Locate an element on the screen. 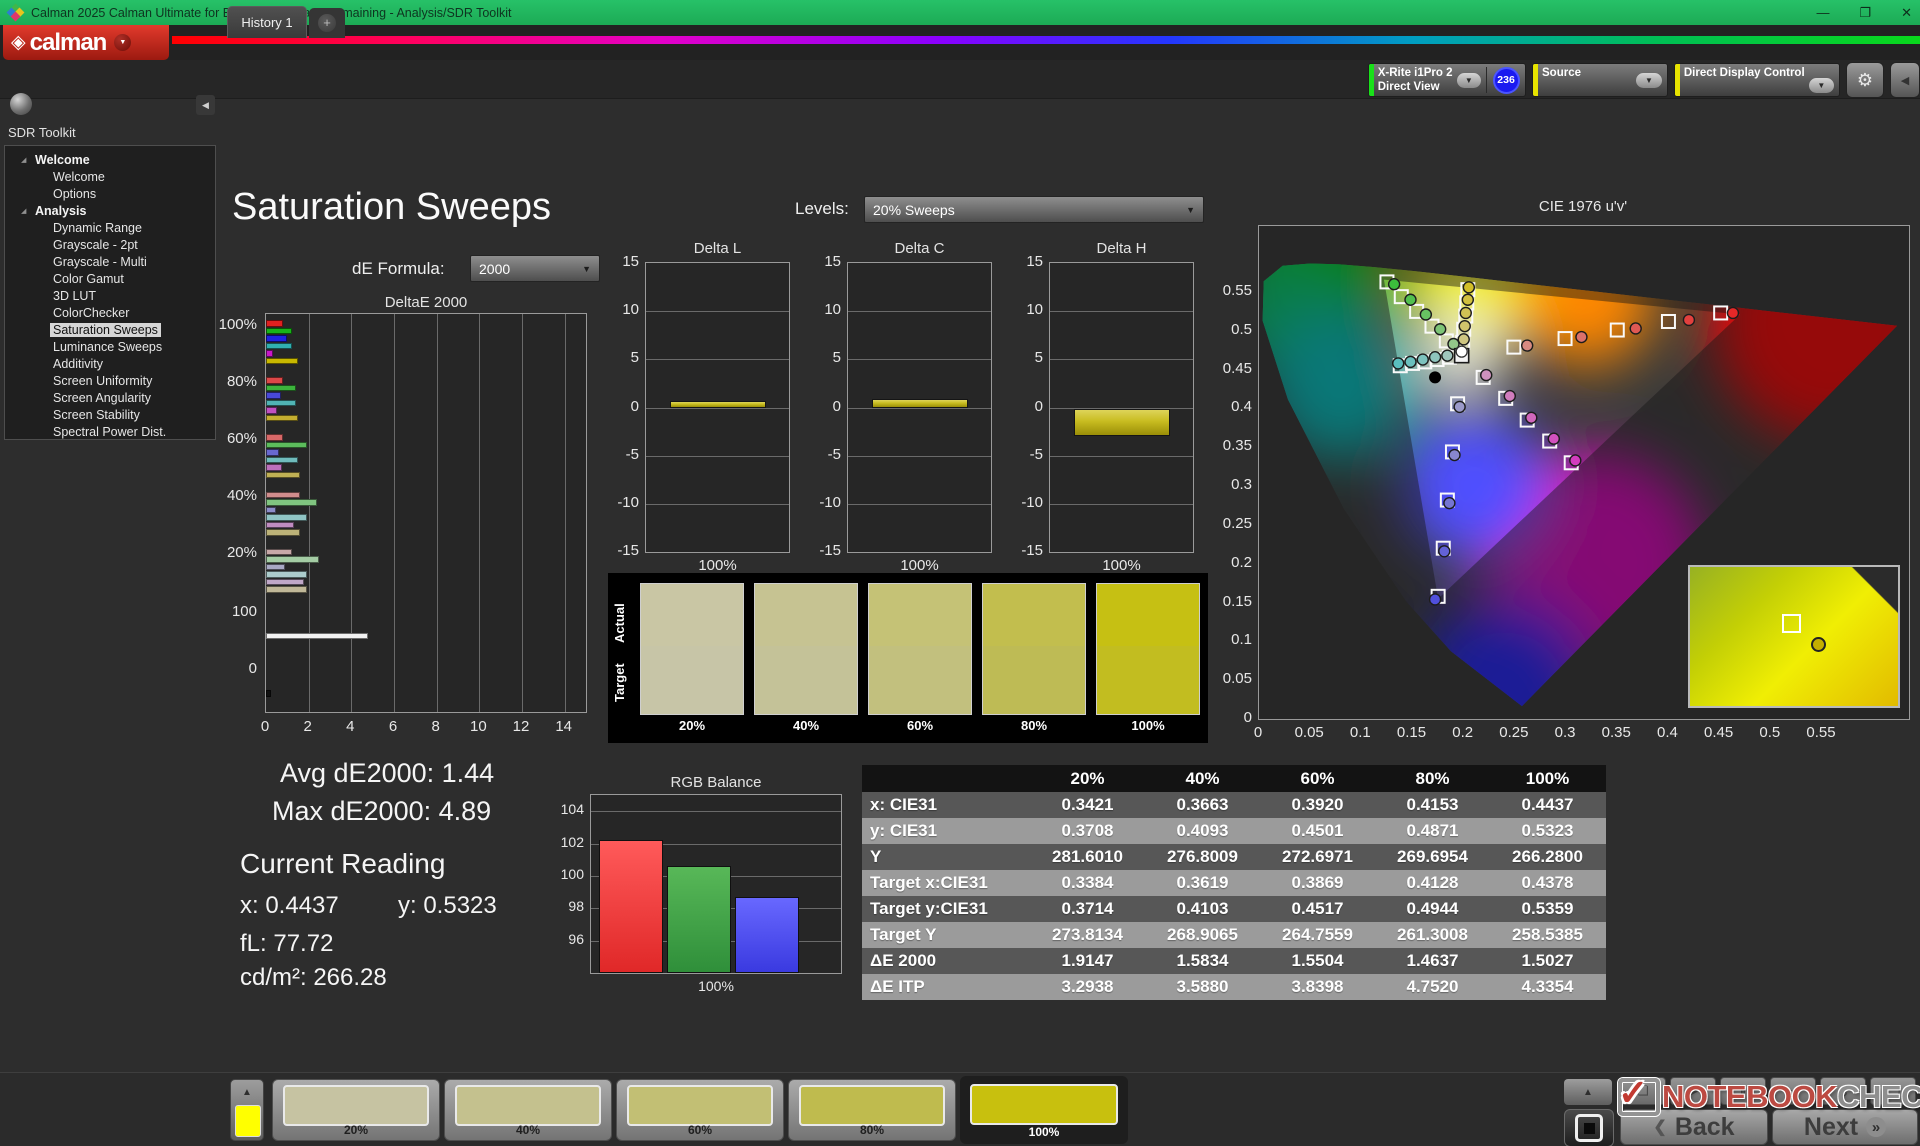 The width and height of the screenshot is (1920, 1146). sidebar-item-dynamic-range: Dynamic Range is located at coordinates (110, 227).